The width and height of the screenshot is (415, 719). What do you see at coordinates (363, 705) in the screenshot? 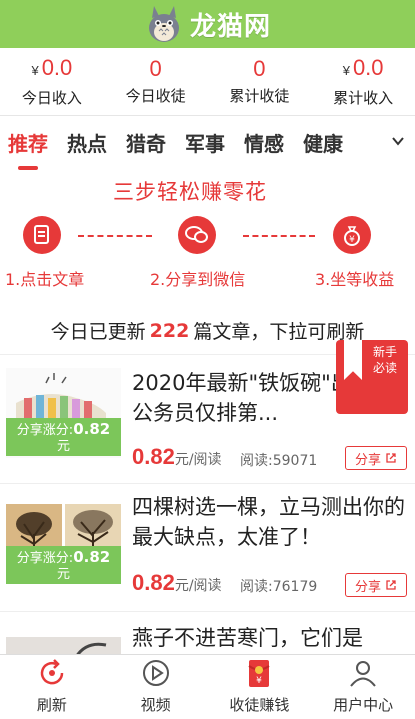
I see `nav-label: 用户中心` at bounding box center [363, 705].